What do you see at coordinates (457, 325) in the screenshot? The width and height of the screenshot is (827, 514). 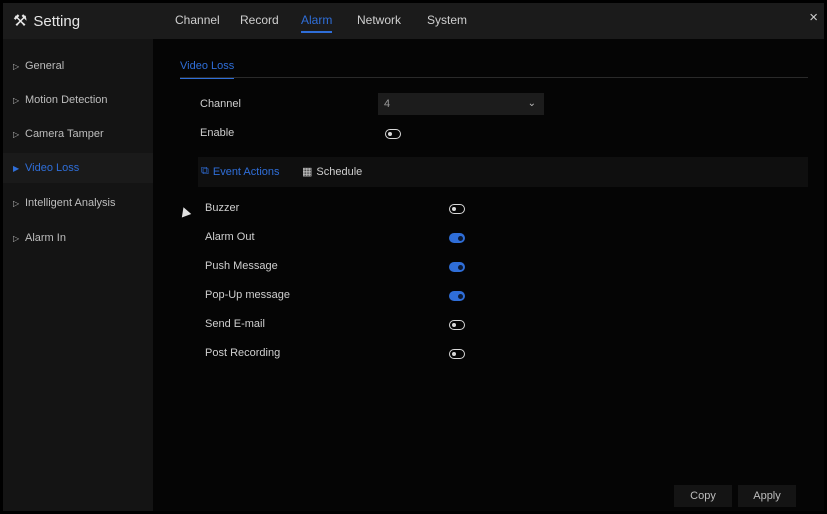 I see `send-email-toggle` at bounding box center [457, 325].